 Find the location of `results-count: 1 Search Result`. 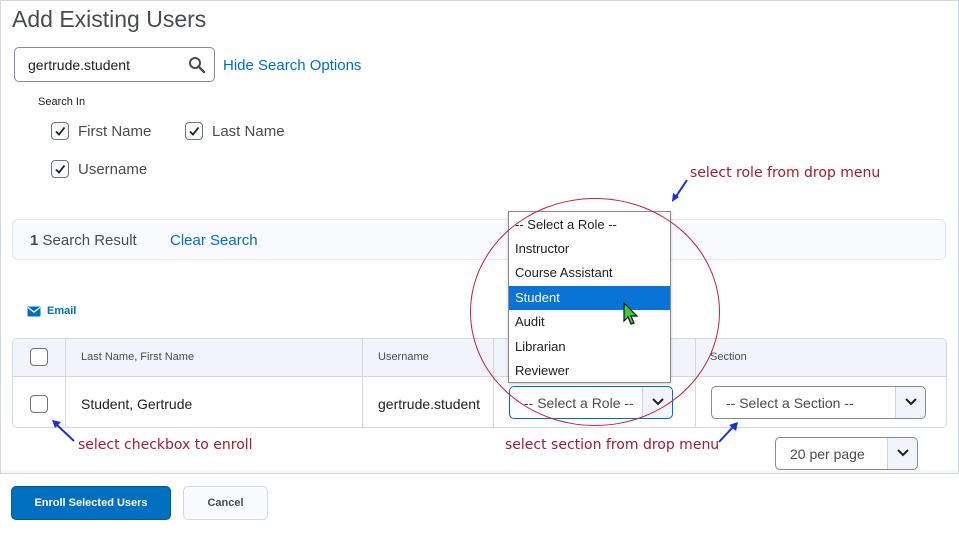

results-count: 1 Search Result is located at coordinates (83, 240).